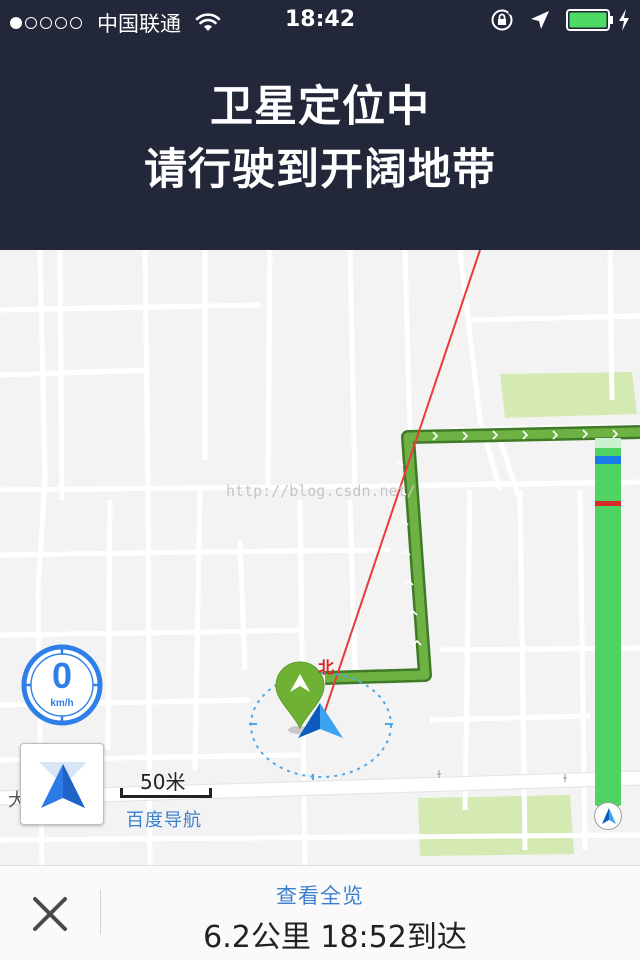 Image resolution: width=640 pixels, height=960 pixels. I want to click on speed-value: 0, so click(62, 675).